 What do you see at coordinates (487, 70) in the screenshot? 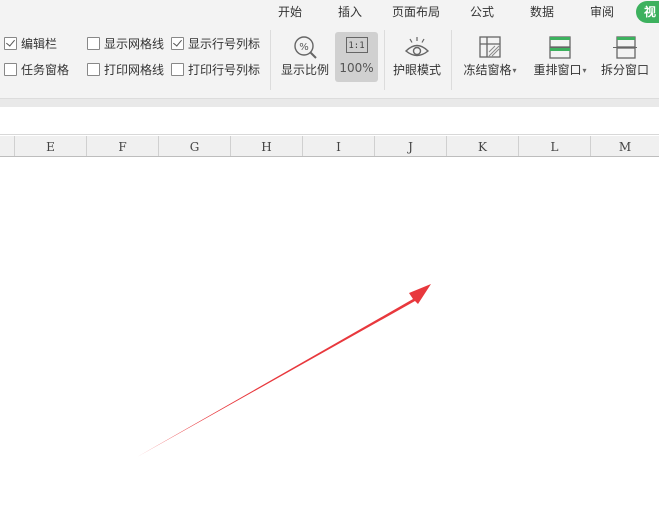
I see `freeze-panes-label: 冻结窗格` at bounding box center [487, 70].